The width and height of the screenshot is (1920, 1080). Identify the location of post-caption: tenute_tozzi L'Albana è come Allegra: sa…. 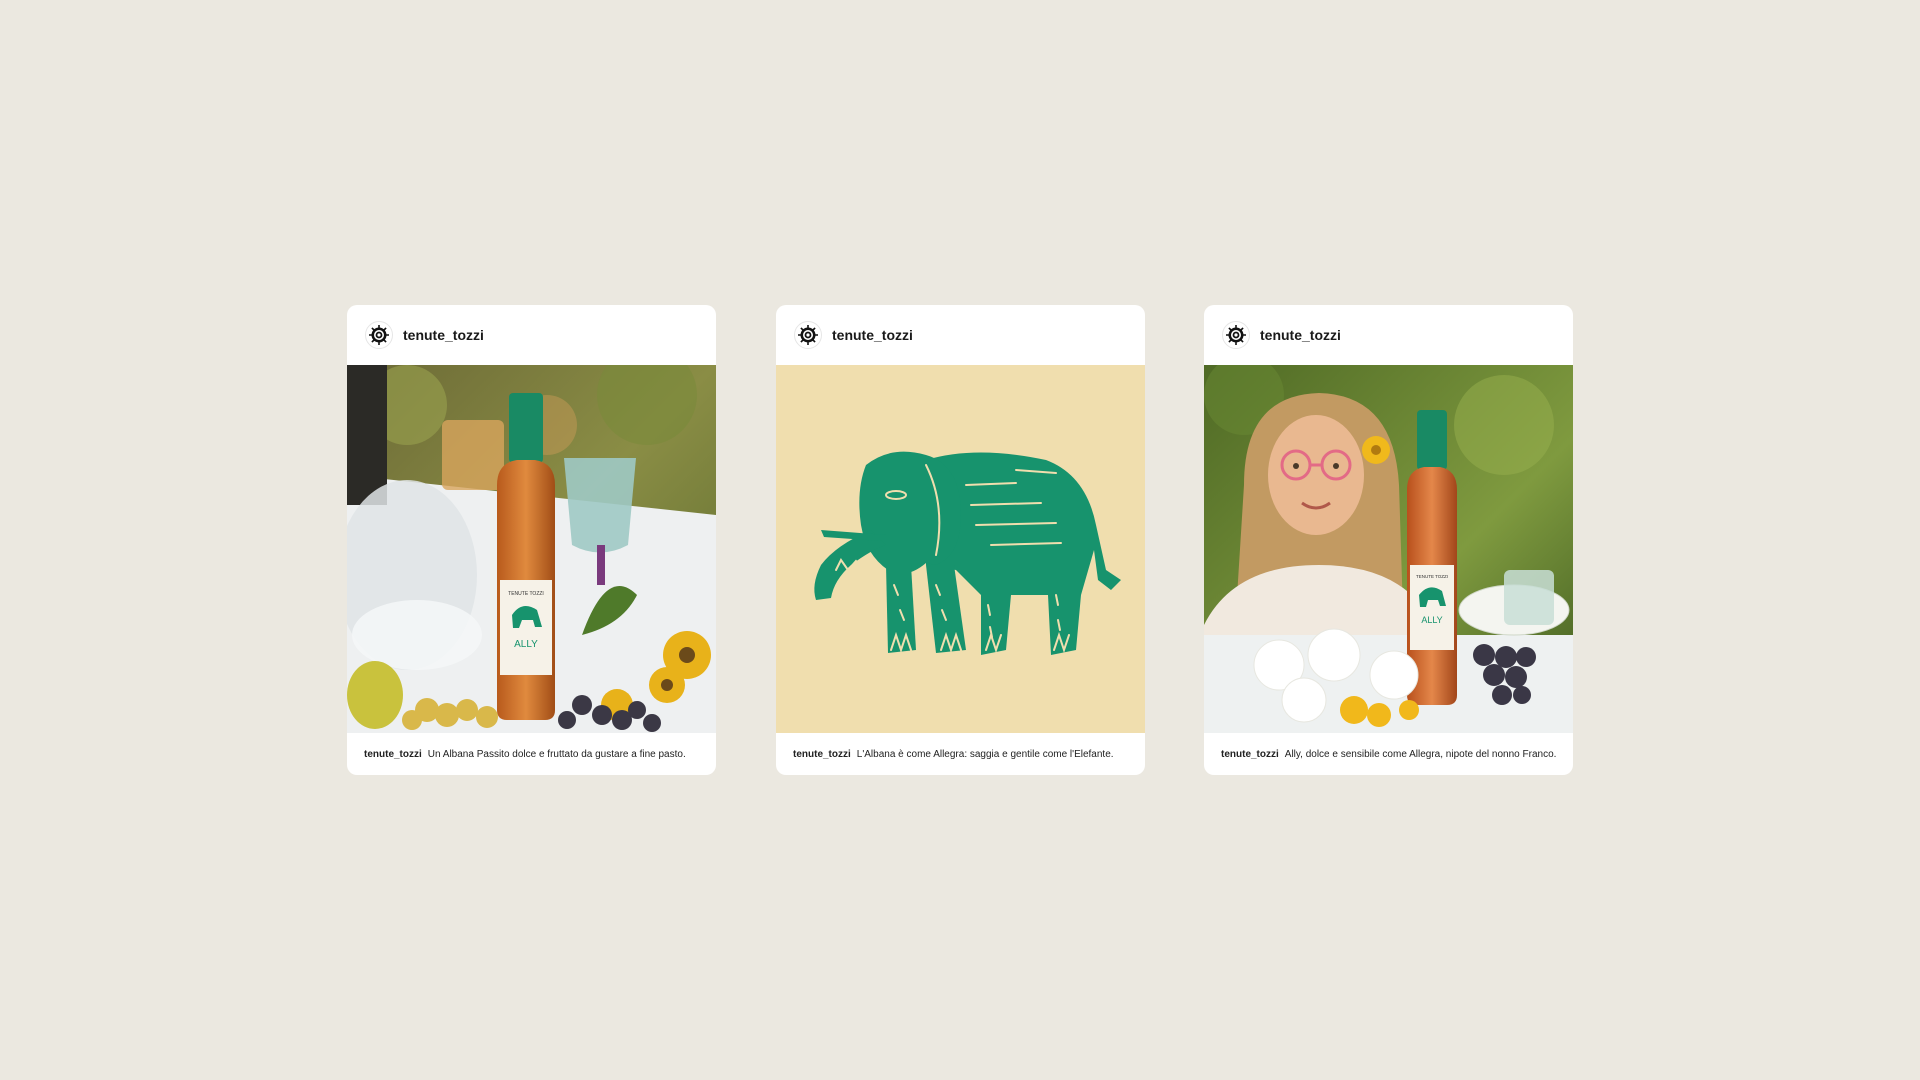
(960, 754).